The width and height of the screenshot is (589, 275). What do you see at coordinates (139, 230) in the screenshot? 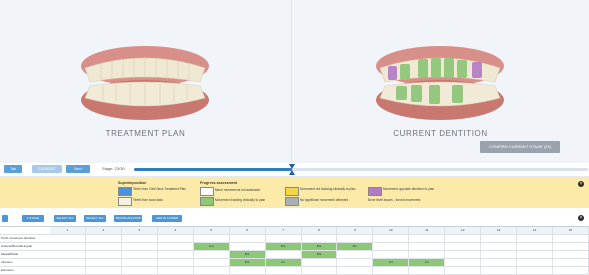
I see `column-header: 3` at bounding box center [139, 230].